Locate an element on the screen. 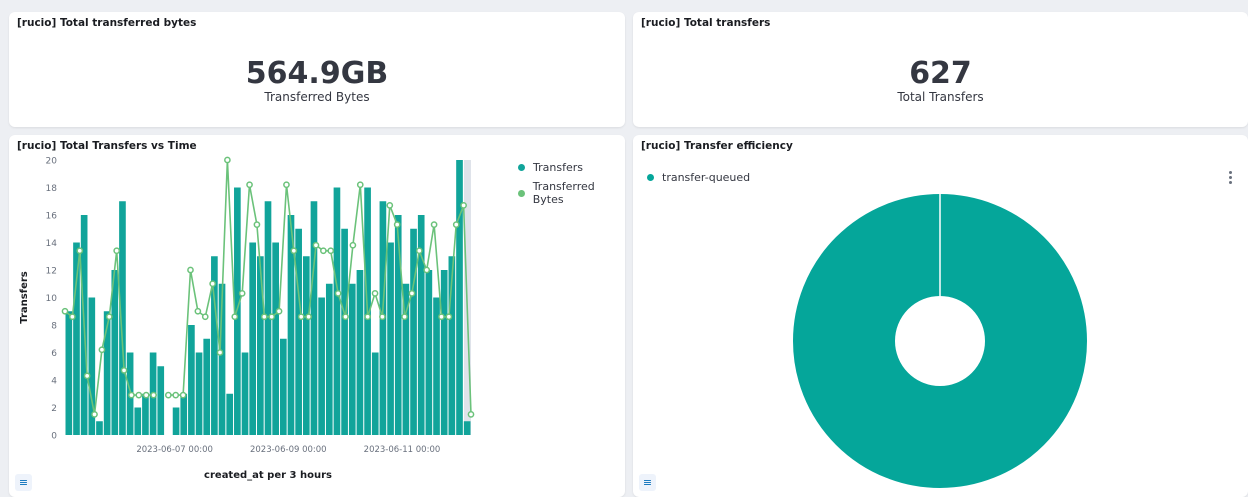  legend-item-transfers: Transfers is located at coordinates (550, 167).